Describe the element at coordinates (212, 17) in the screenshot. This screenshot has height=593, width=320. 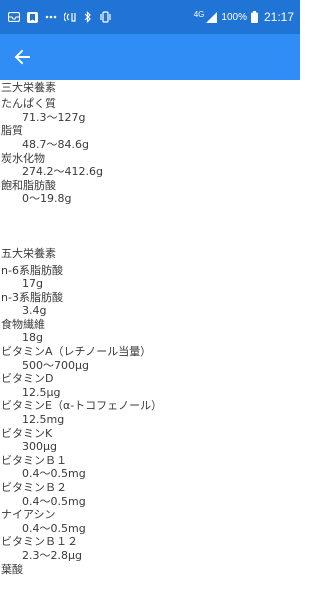
I see `signal-icon` at that location.